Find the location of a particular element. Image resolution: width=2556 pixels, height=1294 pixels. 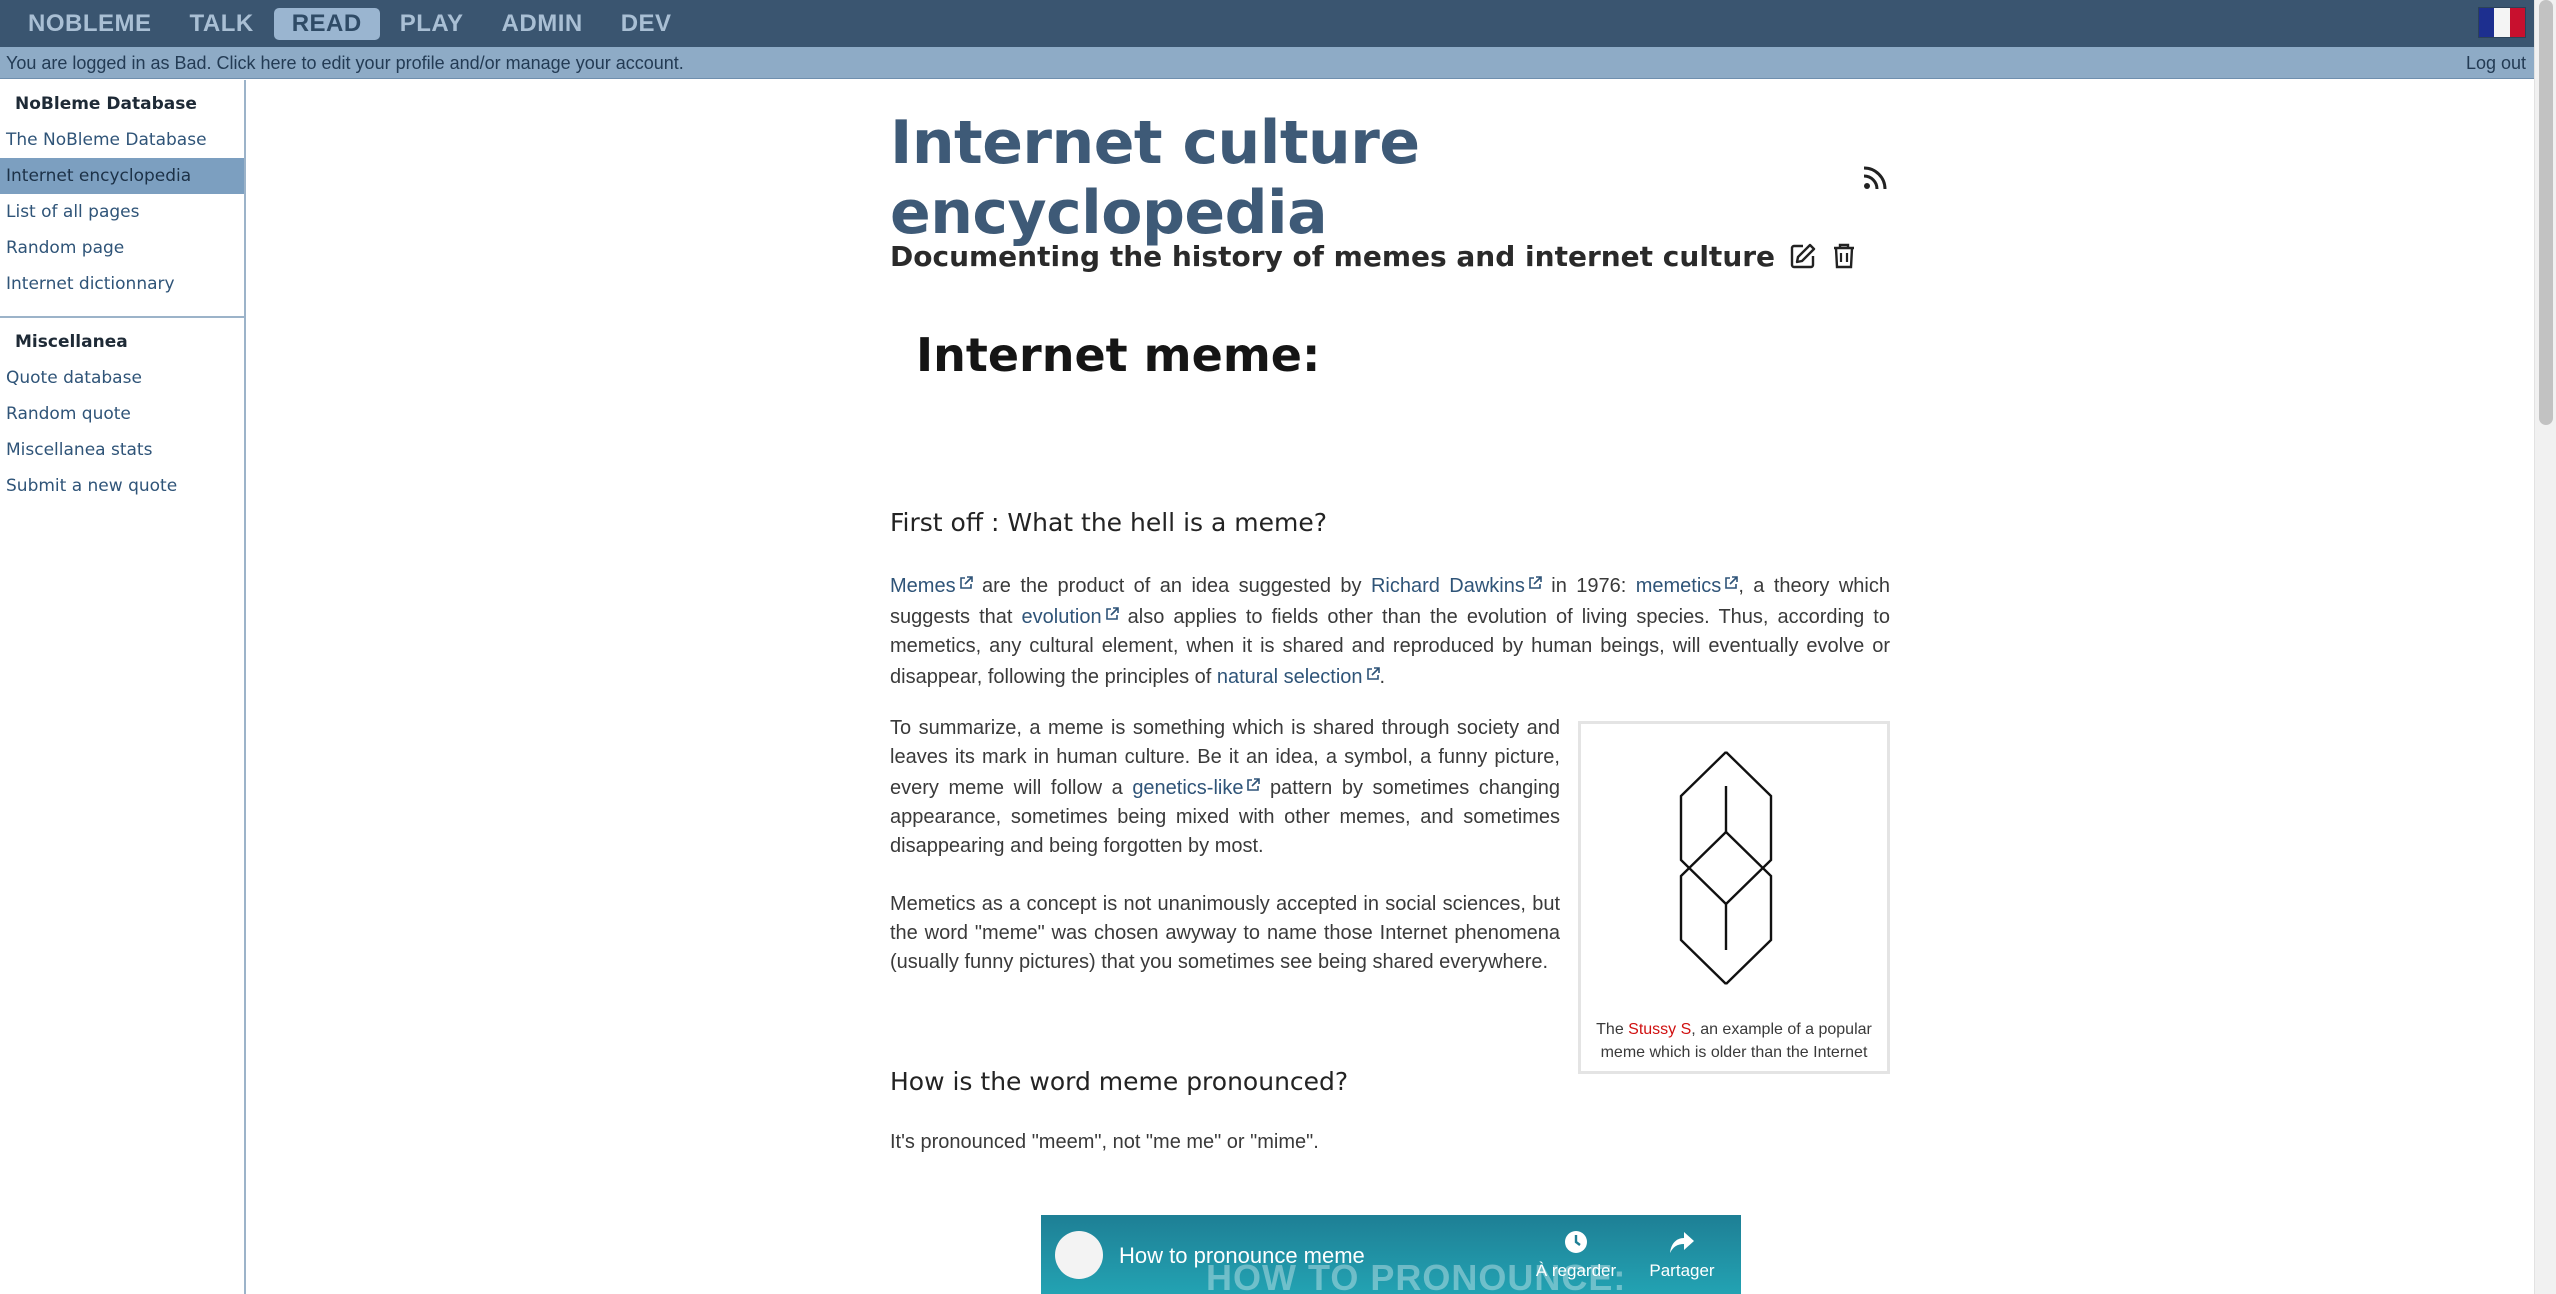

page-title: Internet culture encyclopedia is located at coordinates (1155, 178).